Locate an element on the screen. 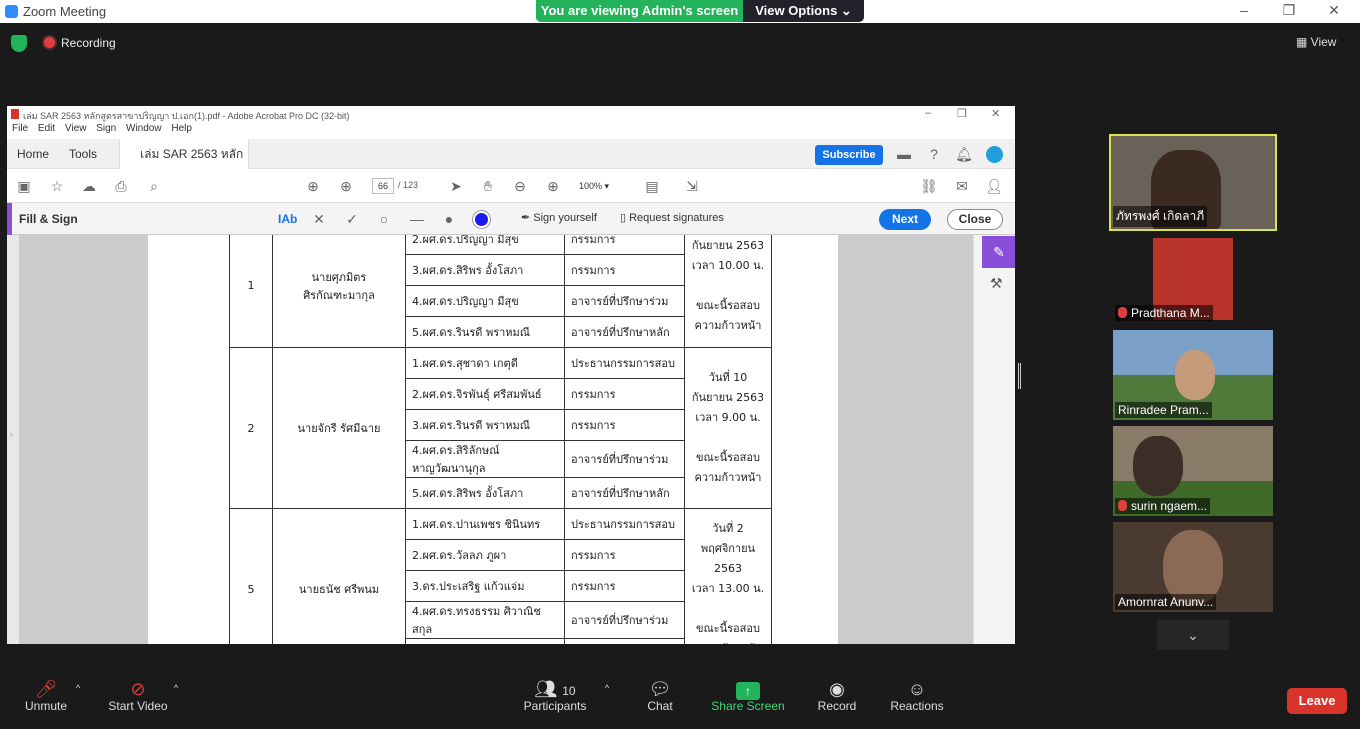  bell-icon: 🔔︎ is located at coordinates (964, 154).